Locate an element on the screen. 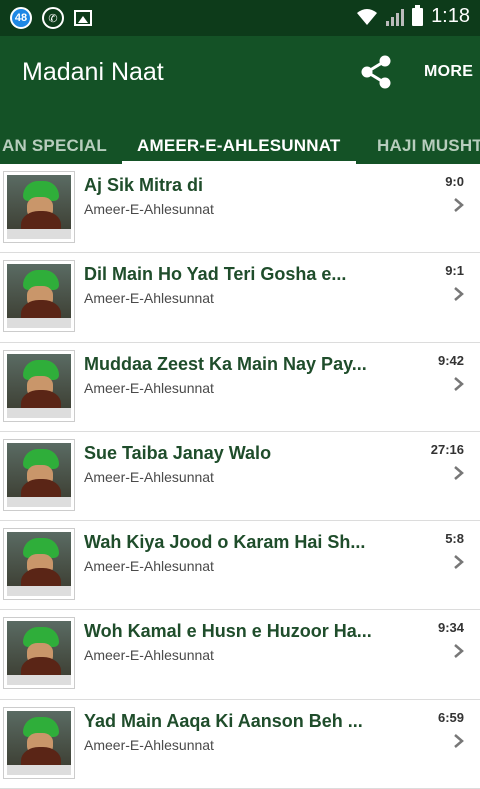 The height and width of the screenshot is (789, 480). more-button: MORE is located at coordinates (448, 72).